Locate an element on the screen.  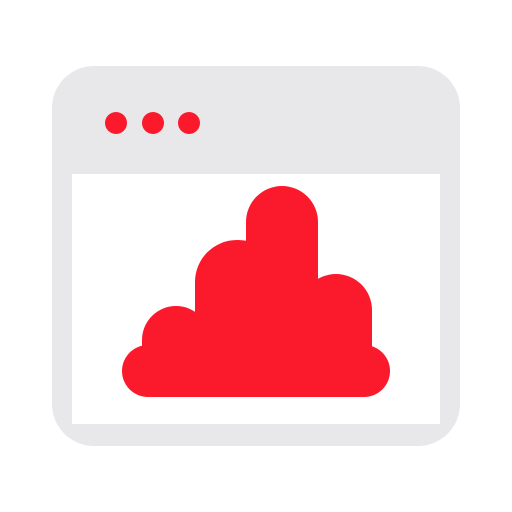
window-dots-icon is located at coordinates (152, 123).